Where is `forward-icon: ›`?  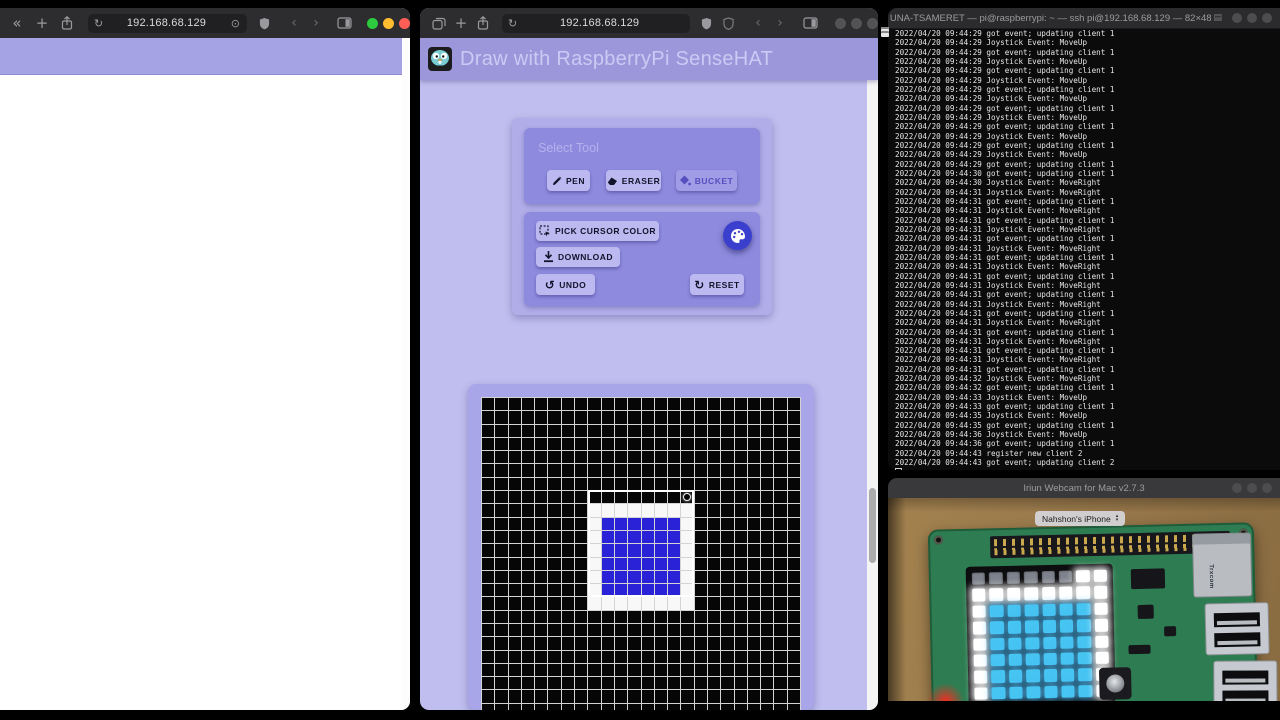 forward-icon: › is located at coordinates (316, 23).